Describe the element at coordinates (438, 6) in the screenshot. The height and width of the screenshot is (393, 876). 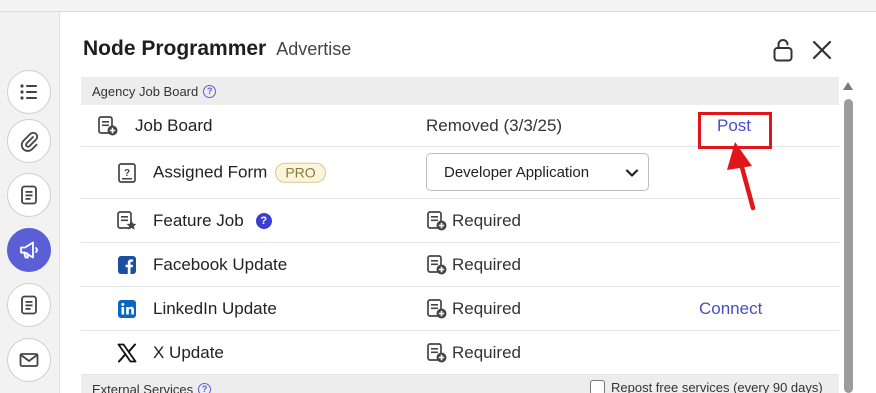
I see `top-strip` at that location.